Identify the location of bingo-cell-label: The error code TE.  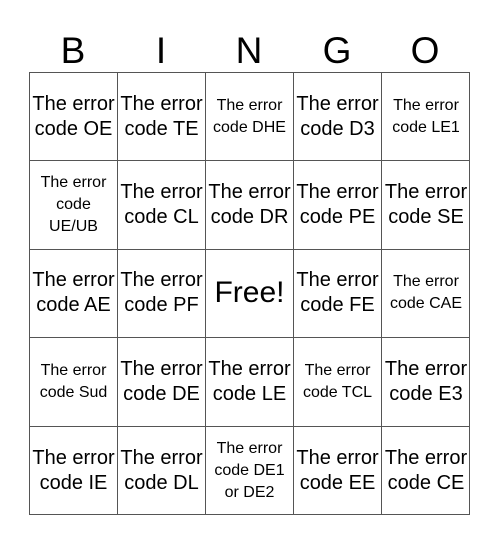
(161, 116).